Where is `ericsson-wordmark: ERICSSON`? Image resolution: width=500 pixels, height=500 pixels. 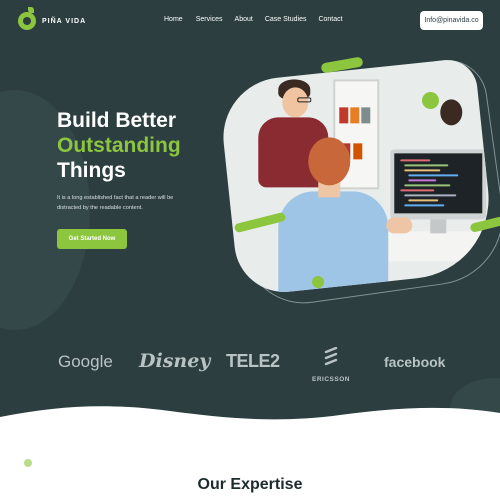
ericsson-wordmark: ERICSSON is located at coordinates (331, 379).